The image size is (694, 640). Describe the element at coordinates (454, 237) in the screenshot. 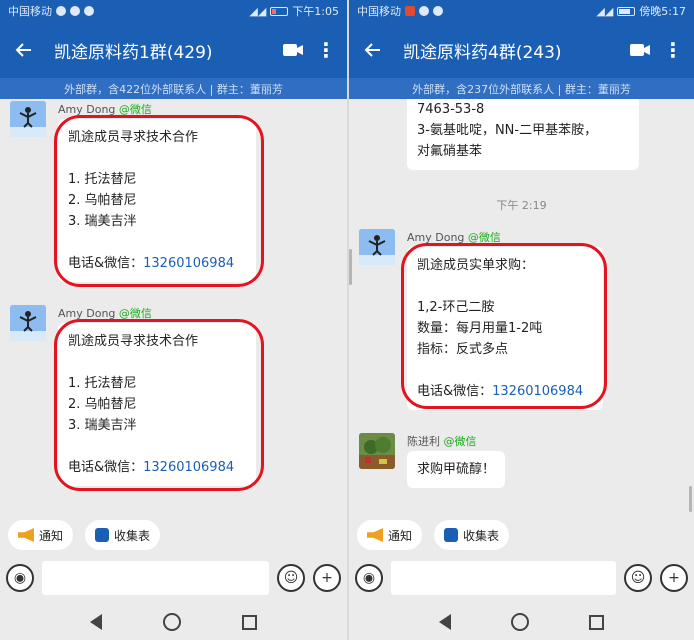

I see `sender-name: Amy Dong @微信` at that location.